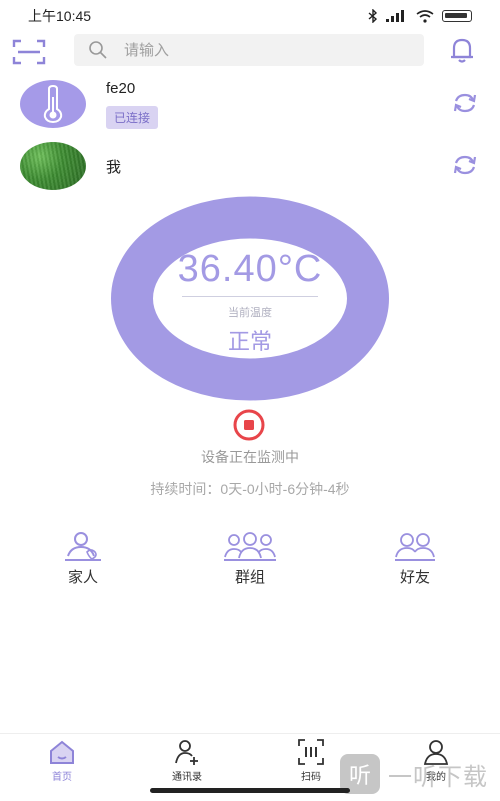 The height and width of the screenshot is (801, 500). I want to click on group-button: 群组, so click(250, 560).